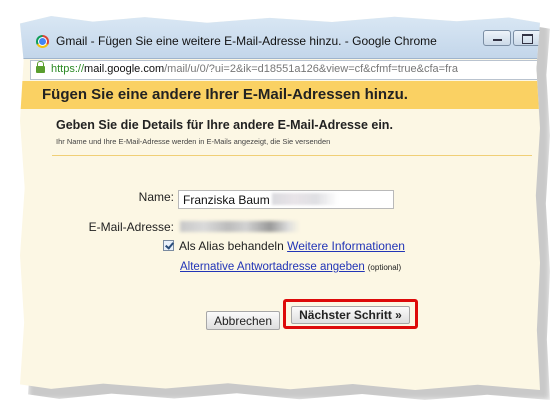  Describe the element at coordinates (526, 38) in the screenshot. I see `maximize-button` at that location.